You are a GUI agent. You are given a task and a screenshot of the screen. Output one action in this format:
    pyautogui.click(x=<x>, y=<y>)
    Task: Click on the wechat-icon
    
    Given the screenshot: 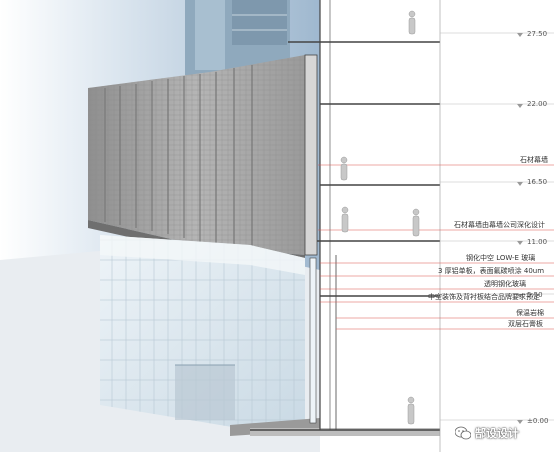 What is the action you would take?
    pyautogui.click(x=463, y=433)
    